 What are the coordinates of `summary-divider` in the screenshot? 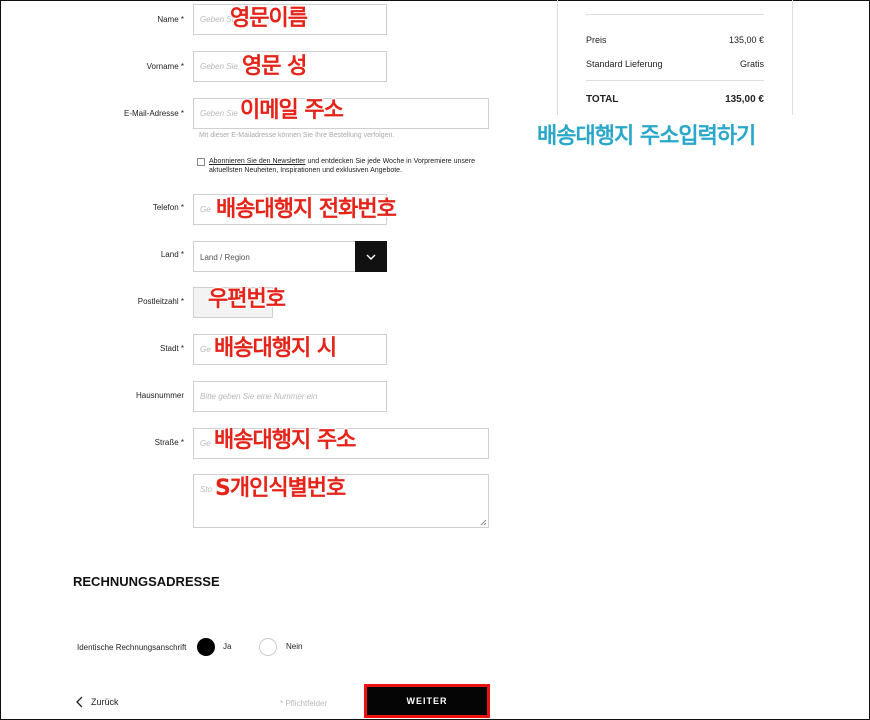 It's located at (675, 80).